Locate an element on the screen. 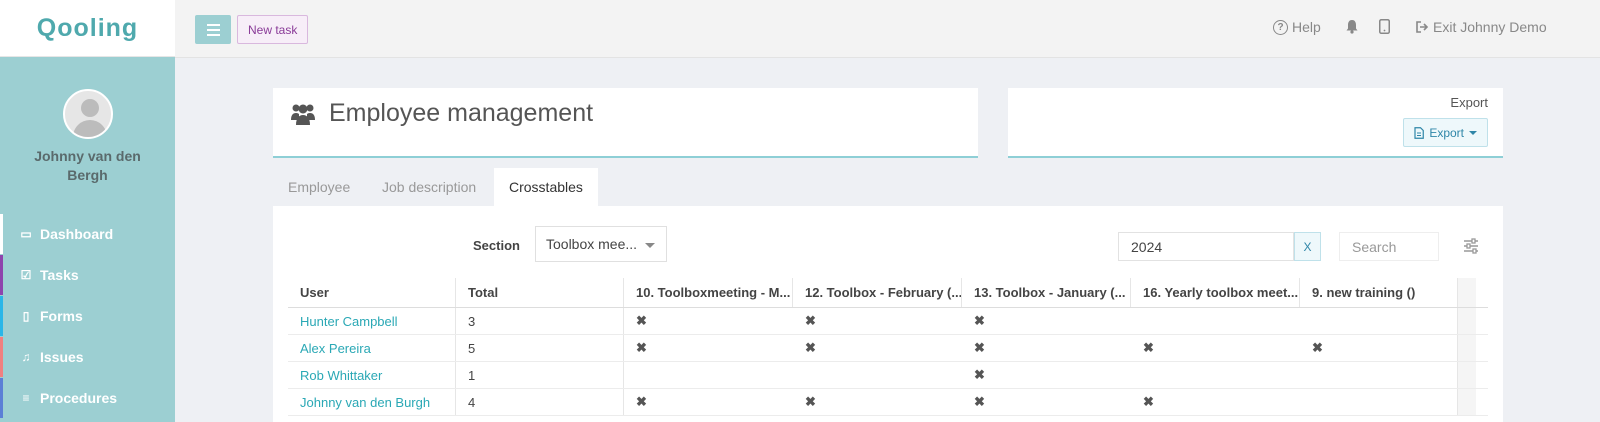 Image resolution: width=1600 pixels, height=422 pixels. exit-label: Exit Johnny Demo is located at coordinates (1490, 27).